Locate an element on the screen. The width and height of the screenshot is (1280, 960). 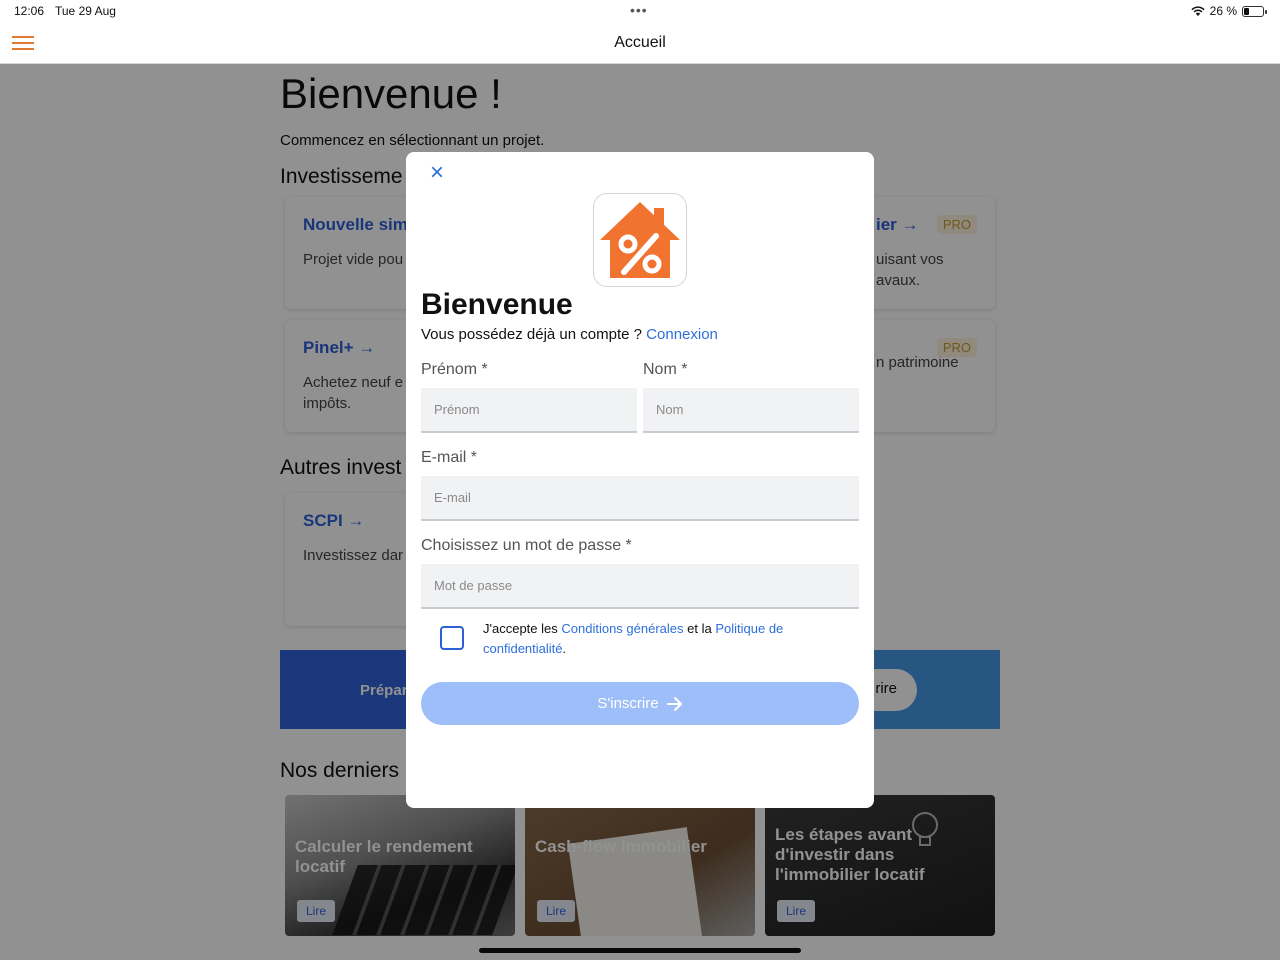
email-label: E-mail * is located at coordinates (449, 457).